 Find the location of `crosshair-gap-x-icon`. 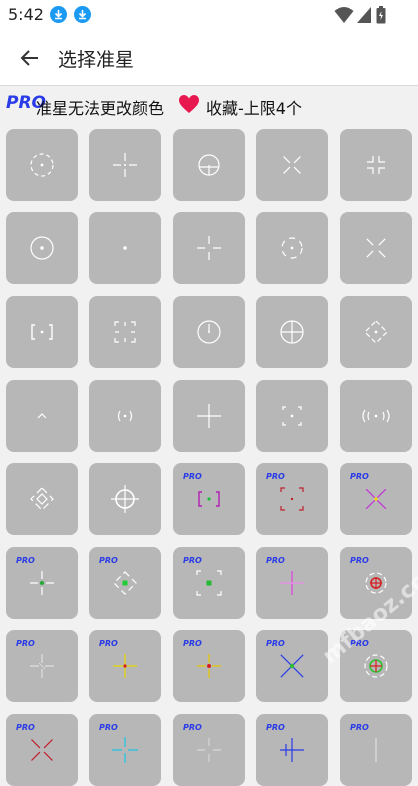

crosshair-gap-x-icon is located at coordinates (376, 248).